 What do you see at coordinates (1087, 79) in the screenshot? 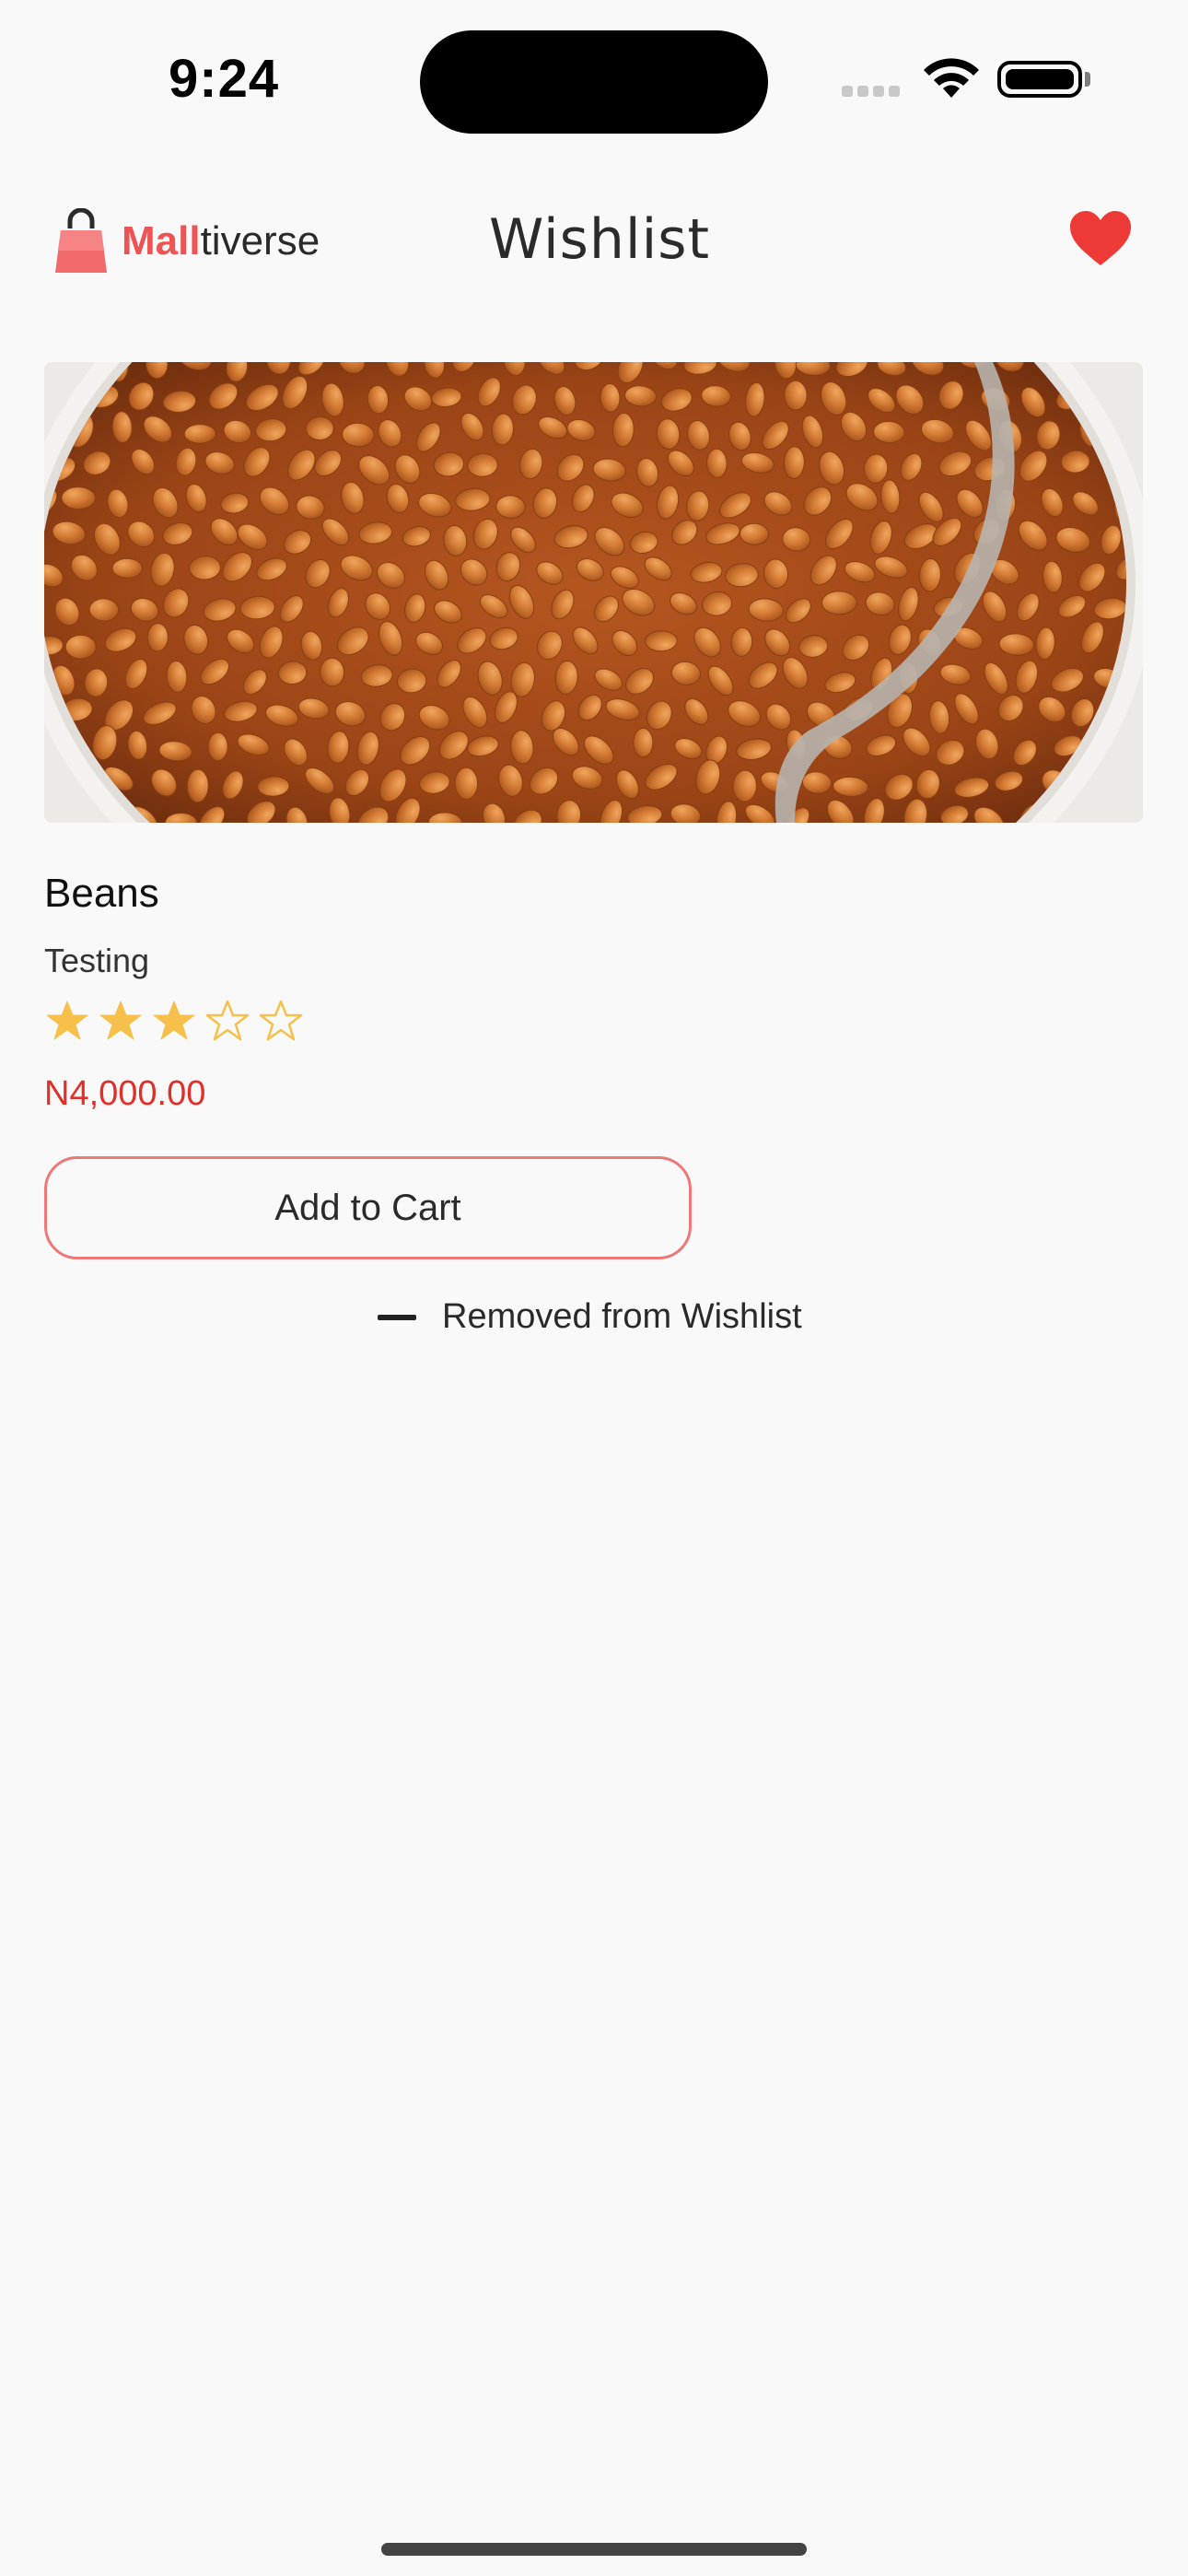
I see `battery-tip` at bounding box center [1087, 79].